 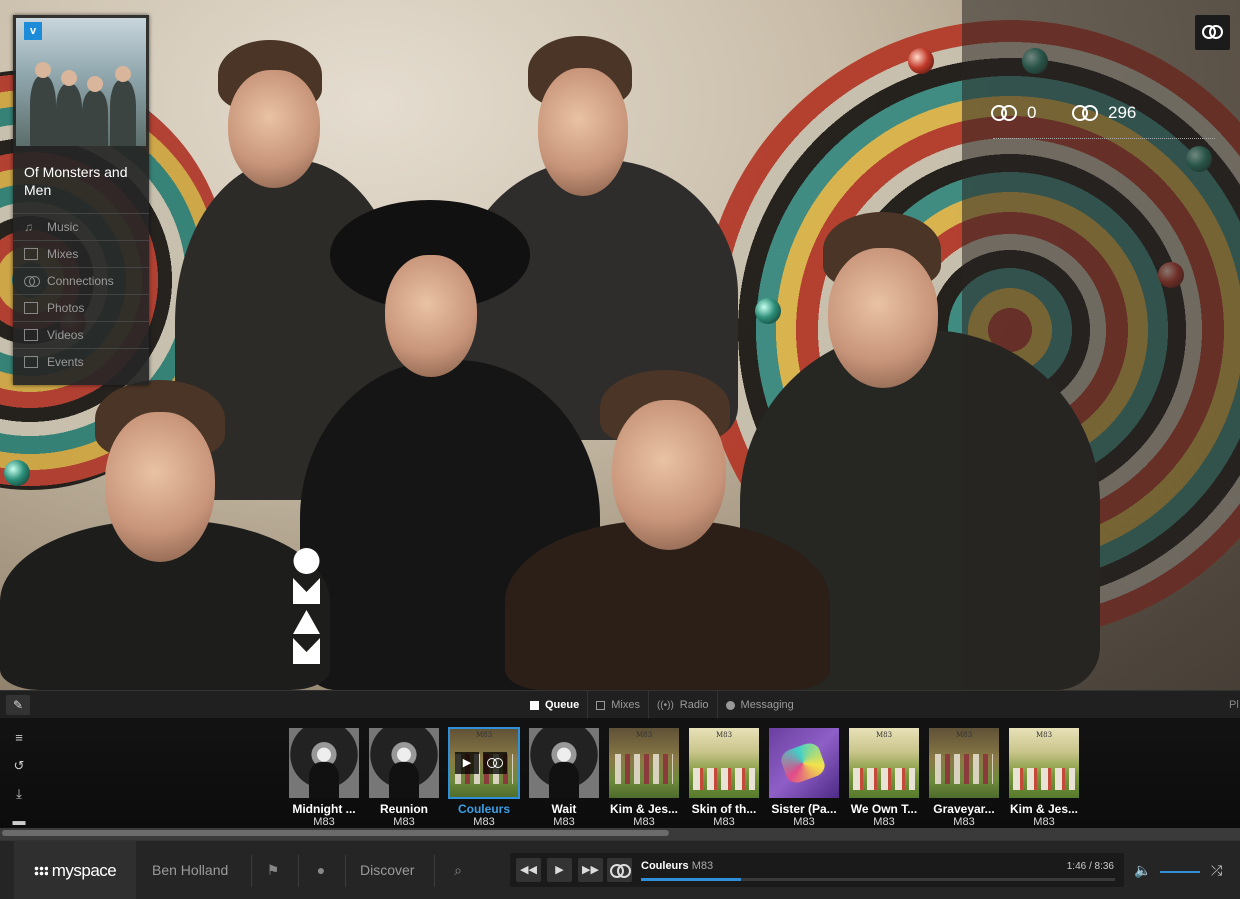 What do you see at coordinates (434, 871) in the screenshot?
I see `divider` at bounding box center [434, 871].